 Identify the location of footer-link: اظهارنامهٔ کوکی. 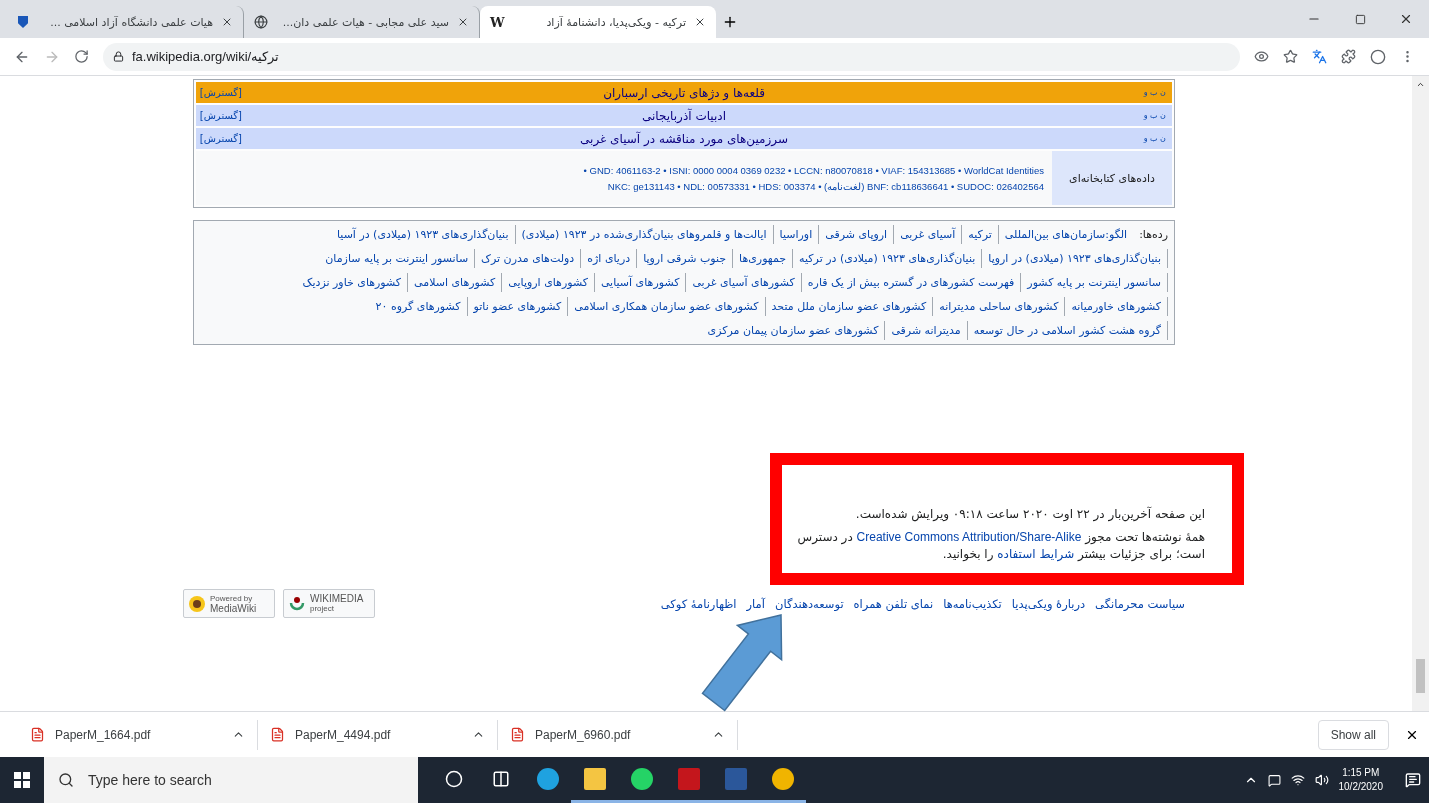
(698, 603).